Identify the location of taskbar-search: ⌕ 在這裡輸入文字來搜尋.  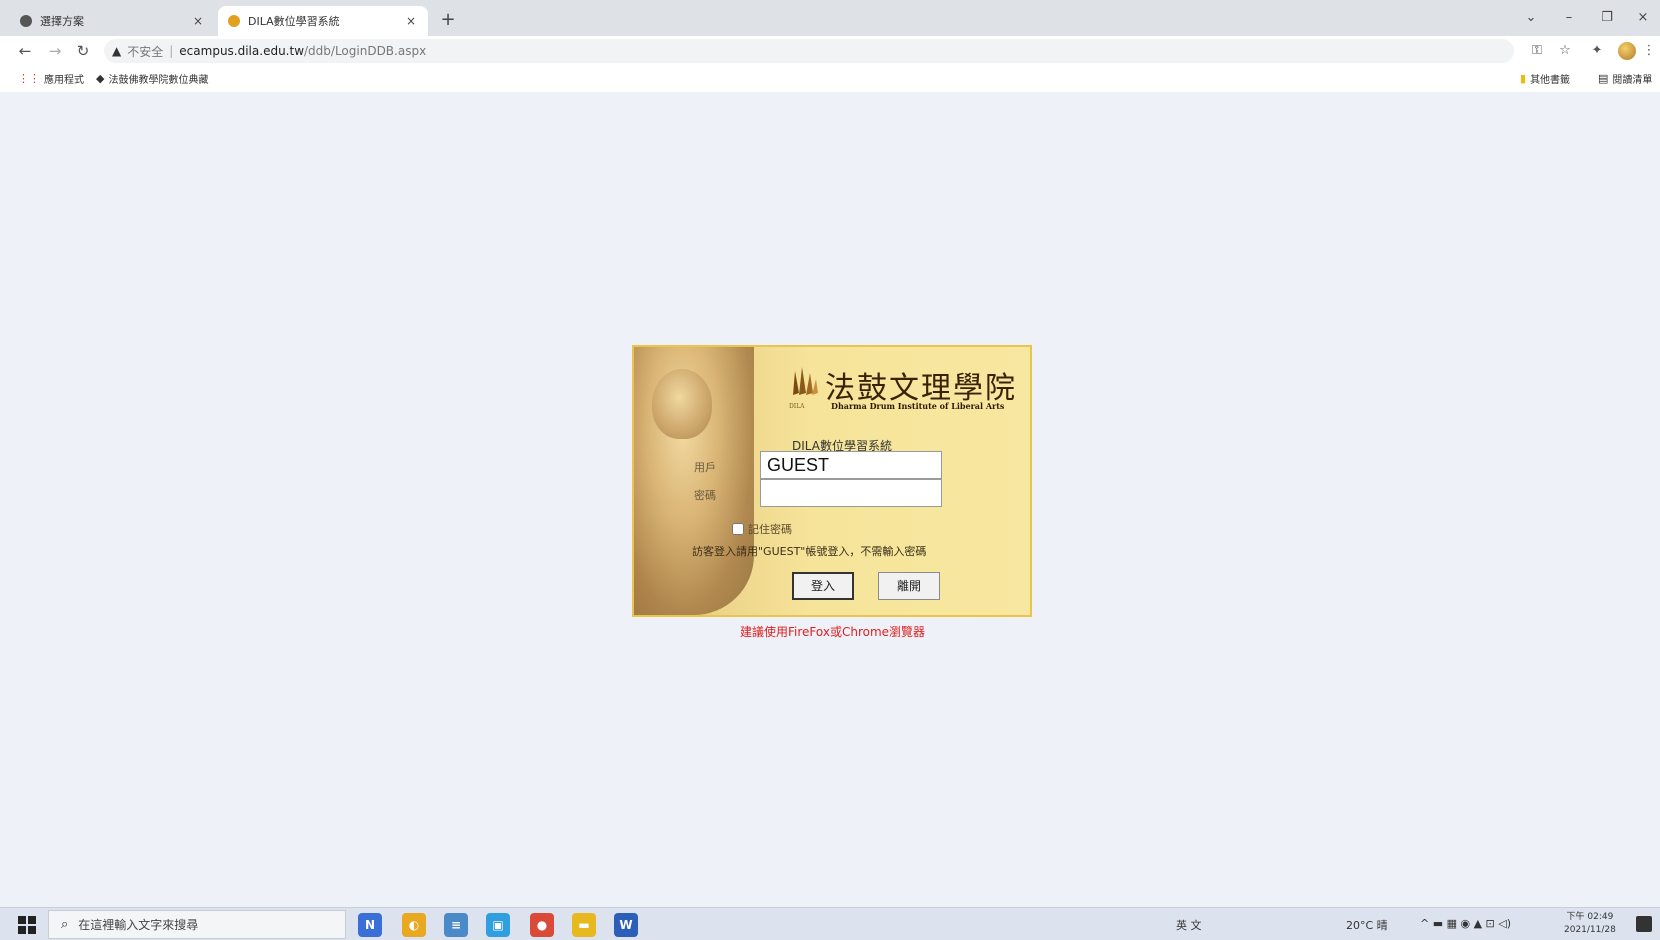
(197, 924).